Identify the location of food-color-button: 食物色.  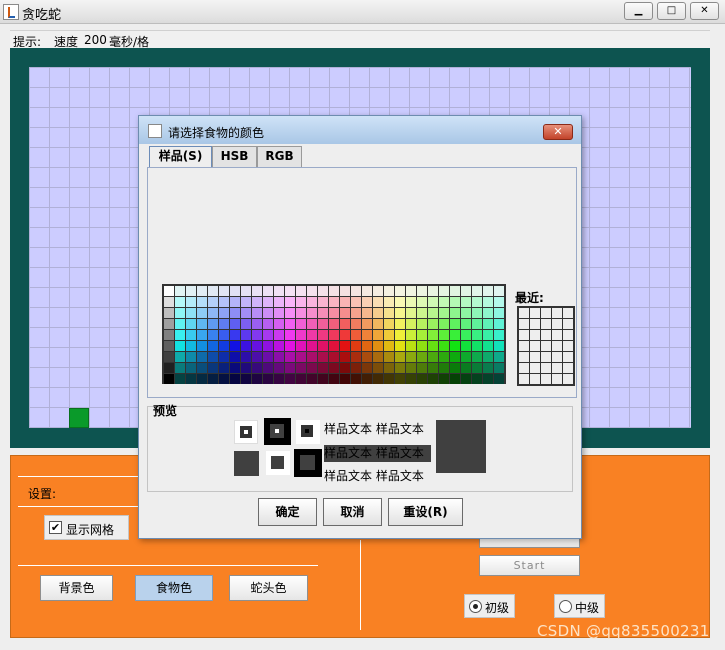
(174, 588).